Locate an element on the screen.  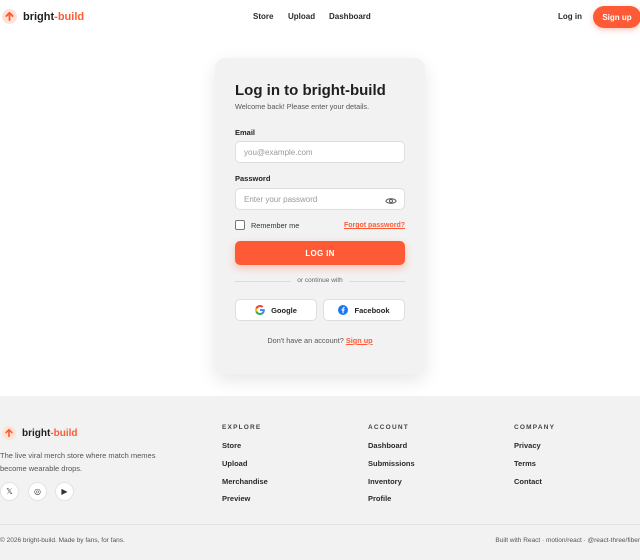
instagram-icon: ◎ is located at coordinates (37, 491).